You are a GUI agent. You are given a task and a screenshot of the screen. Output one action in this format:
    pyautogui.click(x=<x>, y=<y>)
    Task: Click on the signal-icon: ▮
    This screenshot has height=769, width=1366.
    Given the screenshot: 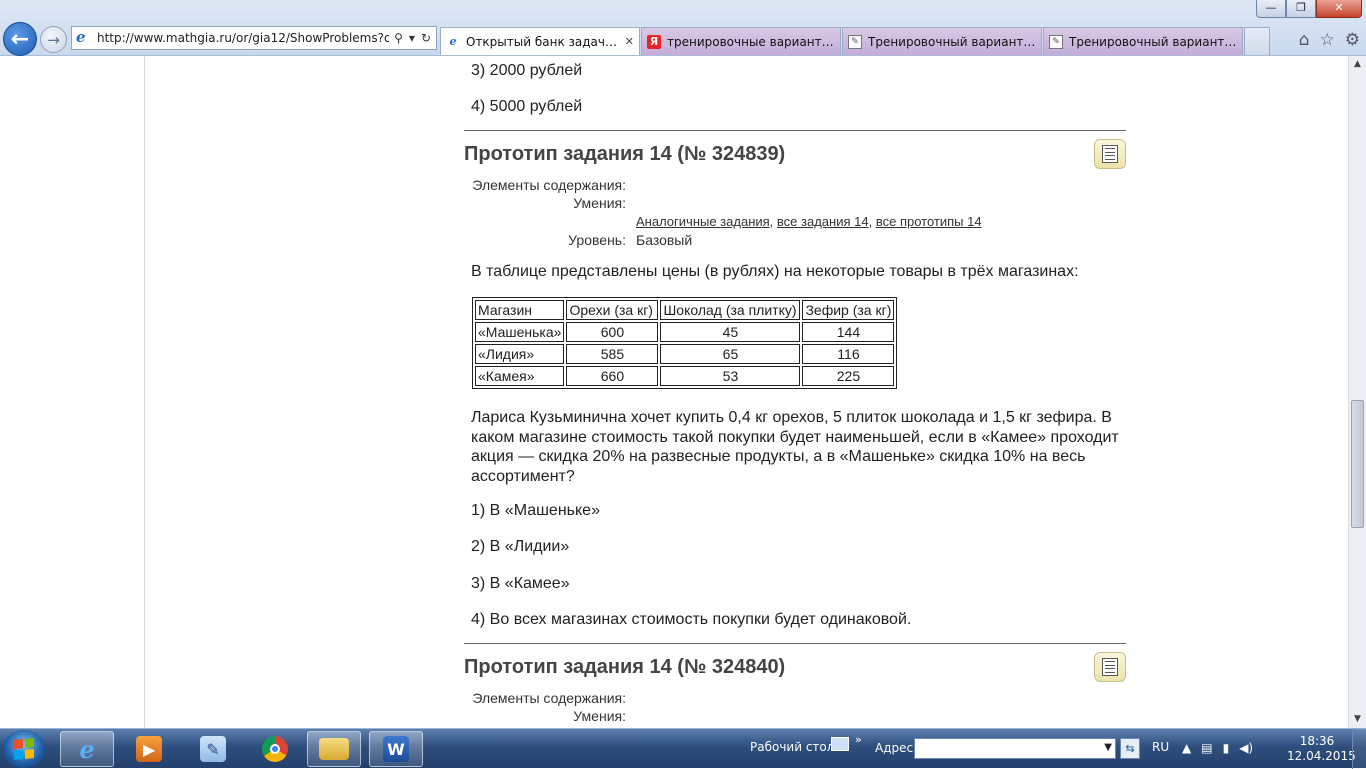 What is the action you would take?
    pyautogui.click(x=1226, y=748)
    